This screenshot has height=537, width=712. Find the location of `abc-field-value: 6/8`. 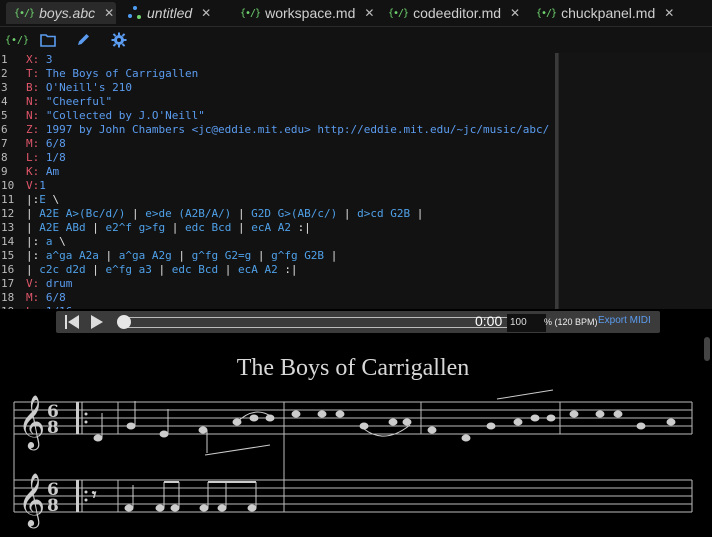

abc-field-value: 6/8 is located at coordinates (52, 297).